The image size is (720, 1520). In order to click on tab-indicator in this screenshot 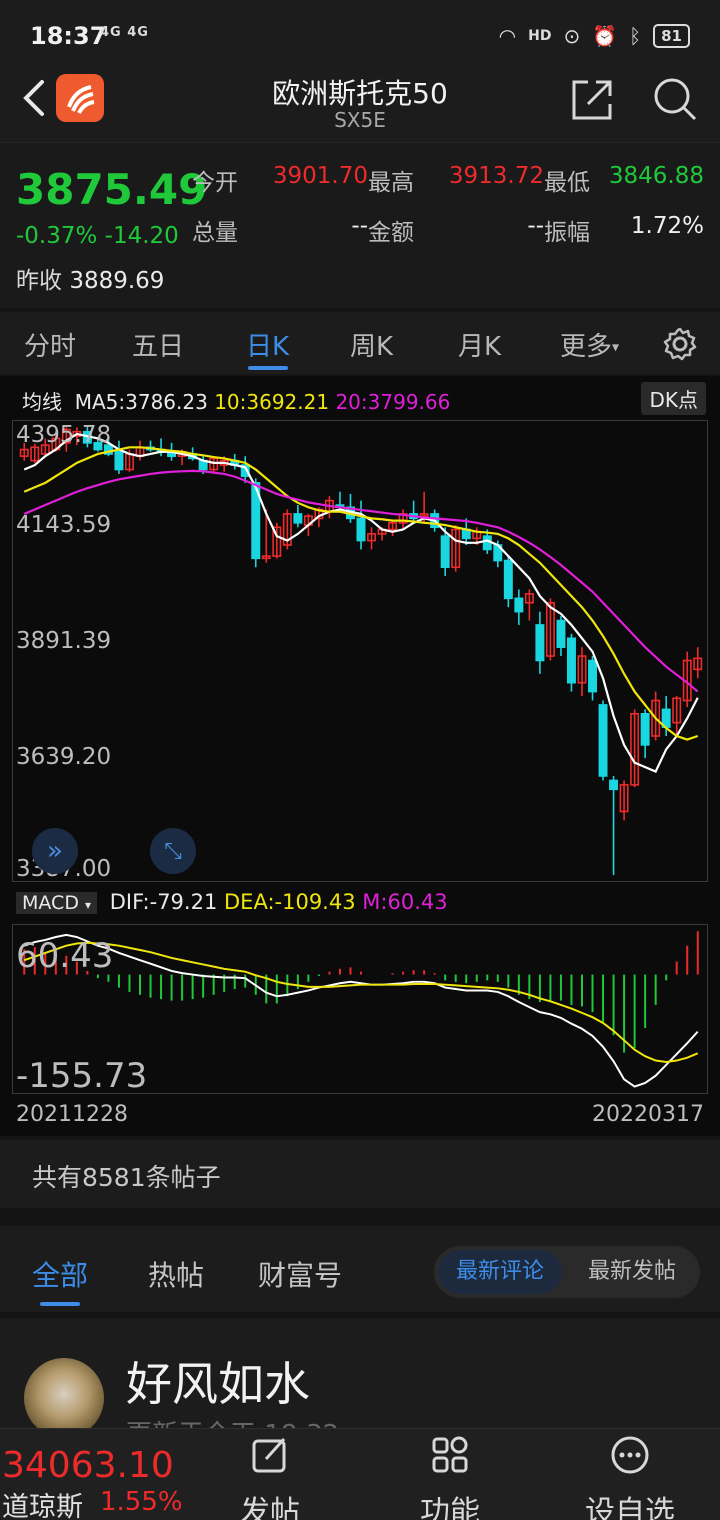, I will do `click(268, 368)`.